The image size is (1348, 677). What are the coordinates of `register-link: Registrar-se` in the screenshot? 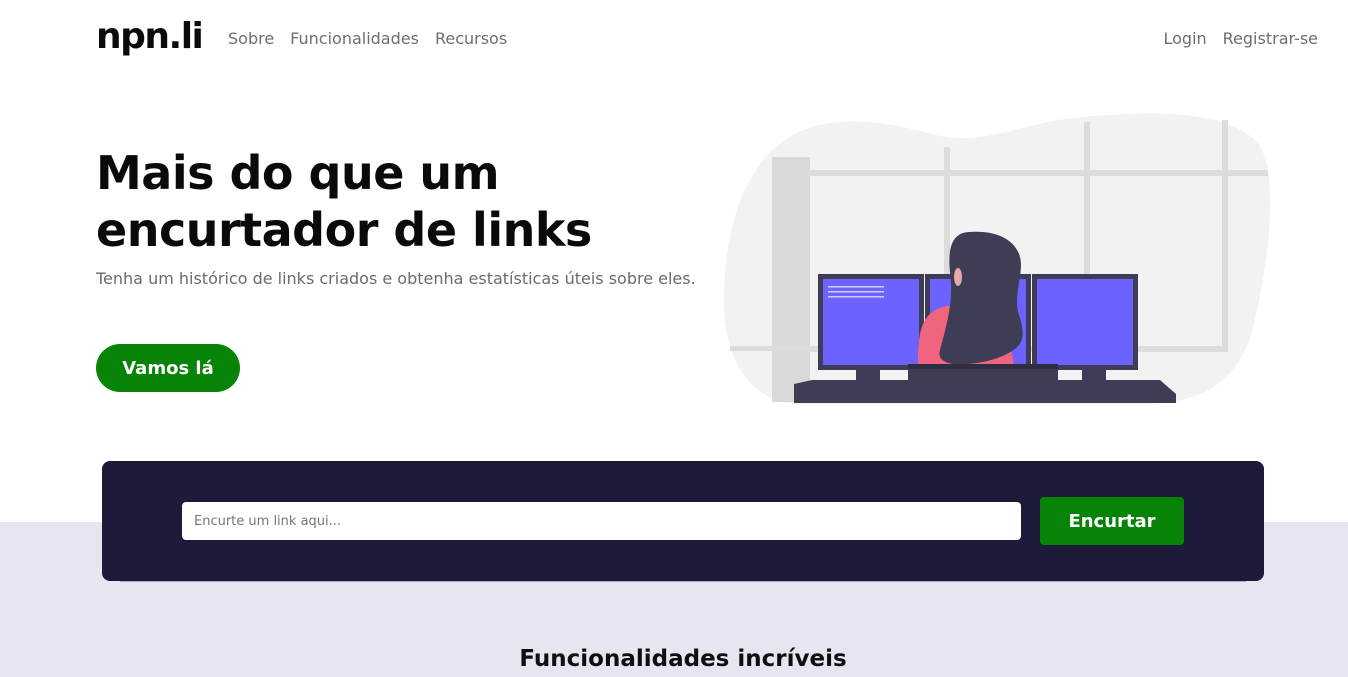 It's located at (1270, 38).